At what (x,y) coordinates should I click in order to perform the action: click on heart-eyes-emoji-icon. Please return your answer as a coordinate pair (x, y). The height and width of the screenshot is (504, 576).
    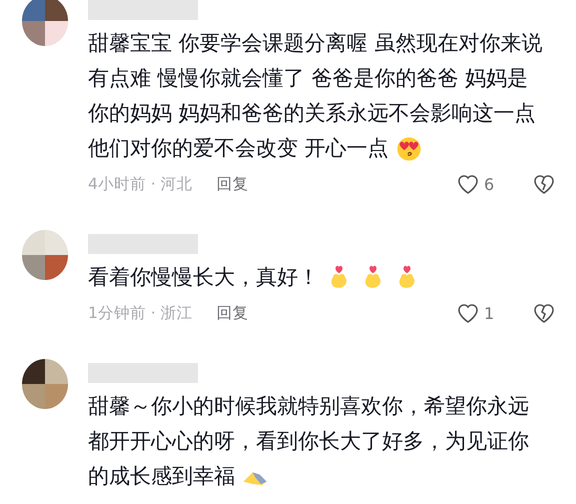
    Looking at the image, I should click on (408, 148).